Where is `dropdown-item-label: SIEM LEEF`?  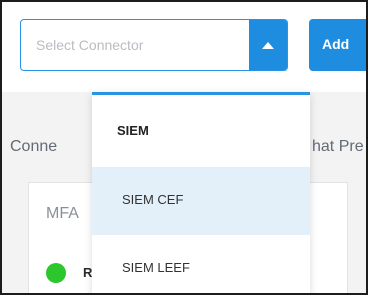 dropdown-item-label: SIEM LEEF is located at coordinates (156, 267).